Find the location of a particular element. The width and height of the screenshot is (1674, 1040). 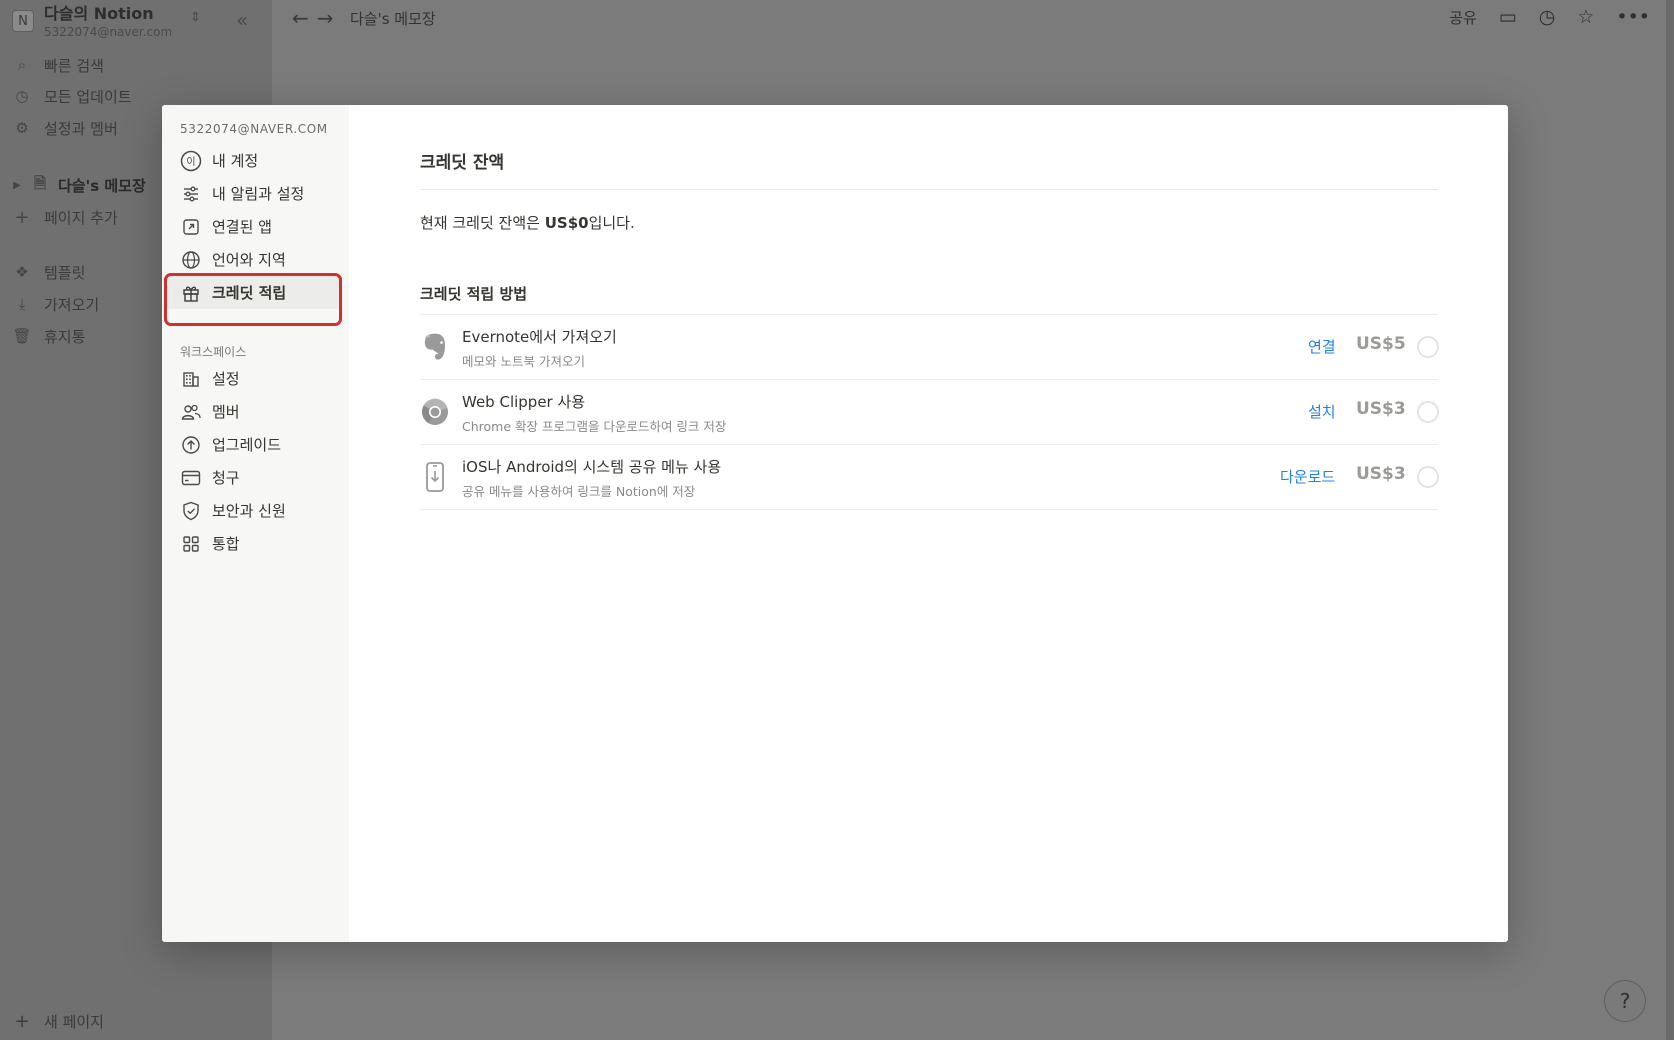

workspace-name: 다슬의 Notion is located at coordinates (99, 13).